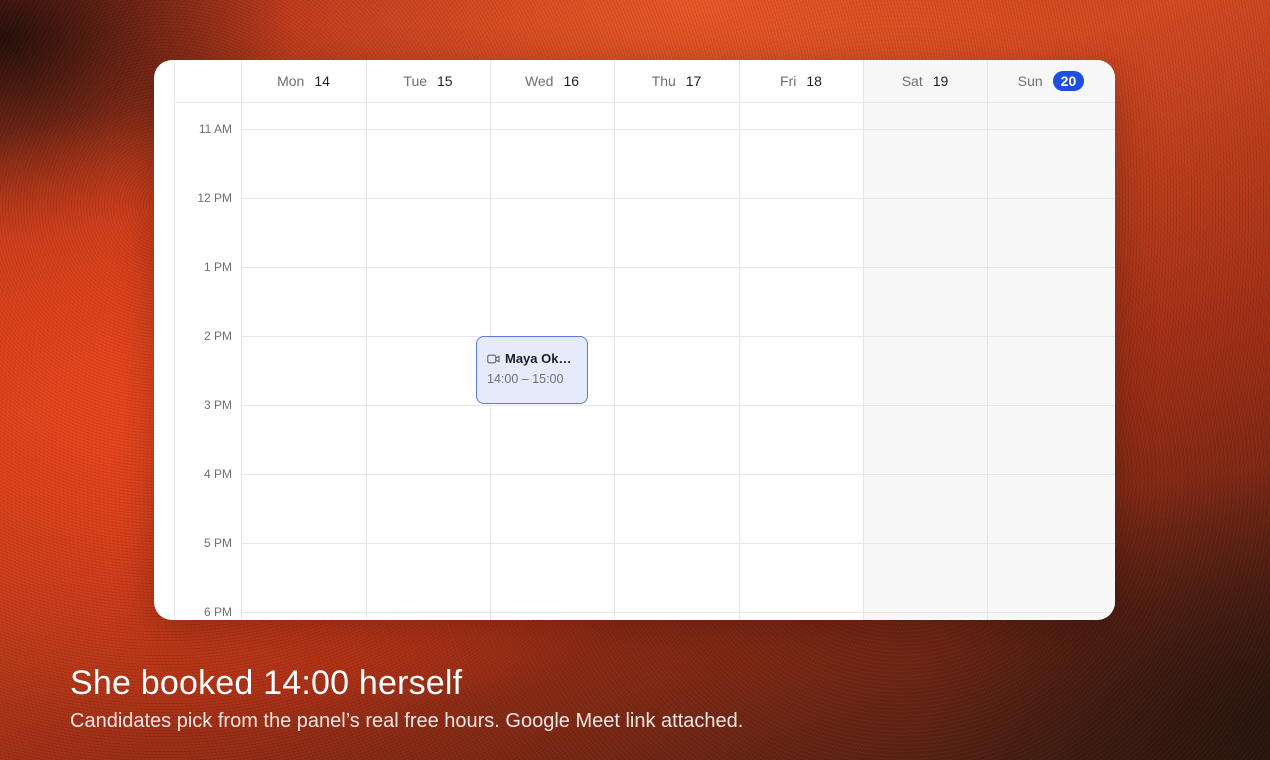 The image size is (1270, 760). I want to click on day-name: Sat, so click(912, 81).